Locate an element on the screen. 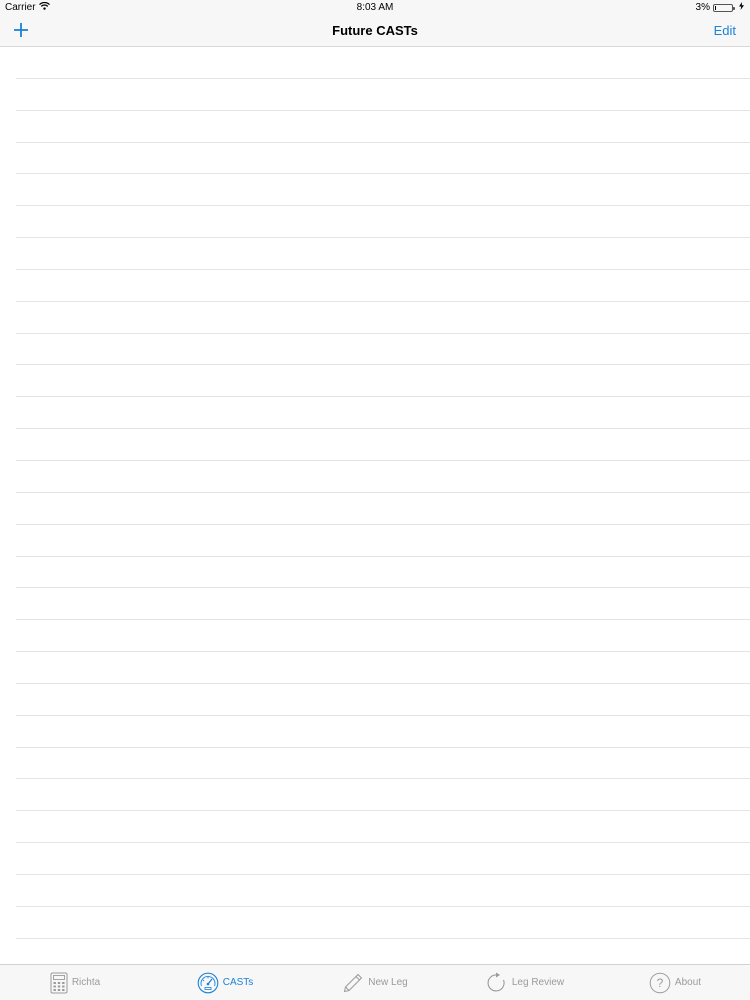 The height and width of the screenshot is (1000, 750). battery-percent: 3% is located at coordinates (702, 7).